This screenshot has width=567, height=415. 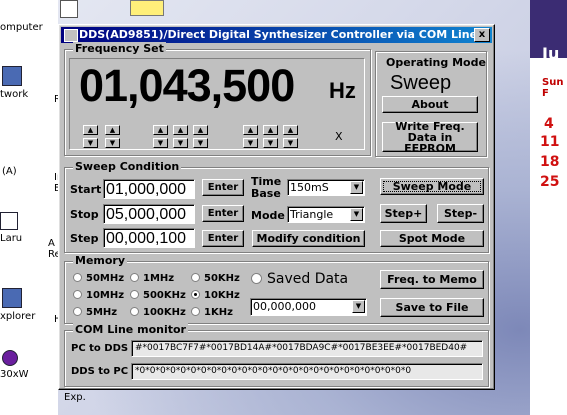 I want to click on save-to-file-button: Save to File, so click(x=432, y=307).